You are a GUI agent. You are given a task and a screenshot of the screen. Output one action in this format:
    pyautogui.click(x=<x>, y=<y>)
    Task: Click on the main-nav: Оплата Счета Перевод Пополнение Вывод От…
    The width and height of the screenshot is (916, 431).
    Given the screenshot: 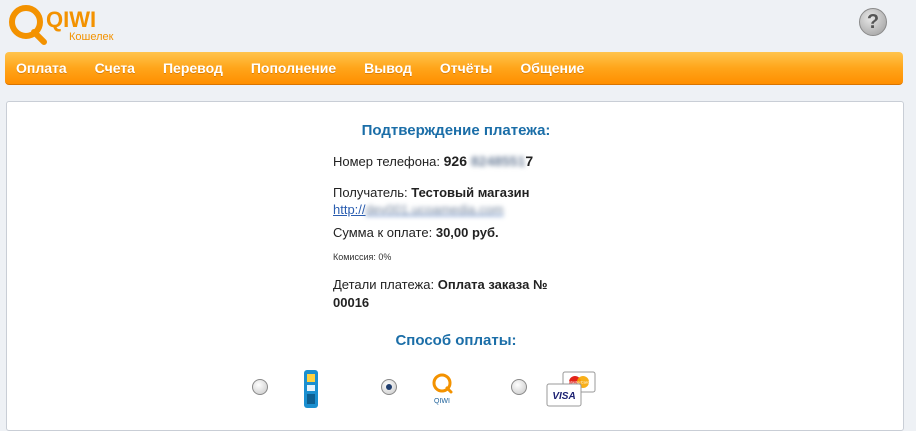 What is the action you would take?
    pyautogui.click(x=454, y=68)
    